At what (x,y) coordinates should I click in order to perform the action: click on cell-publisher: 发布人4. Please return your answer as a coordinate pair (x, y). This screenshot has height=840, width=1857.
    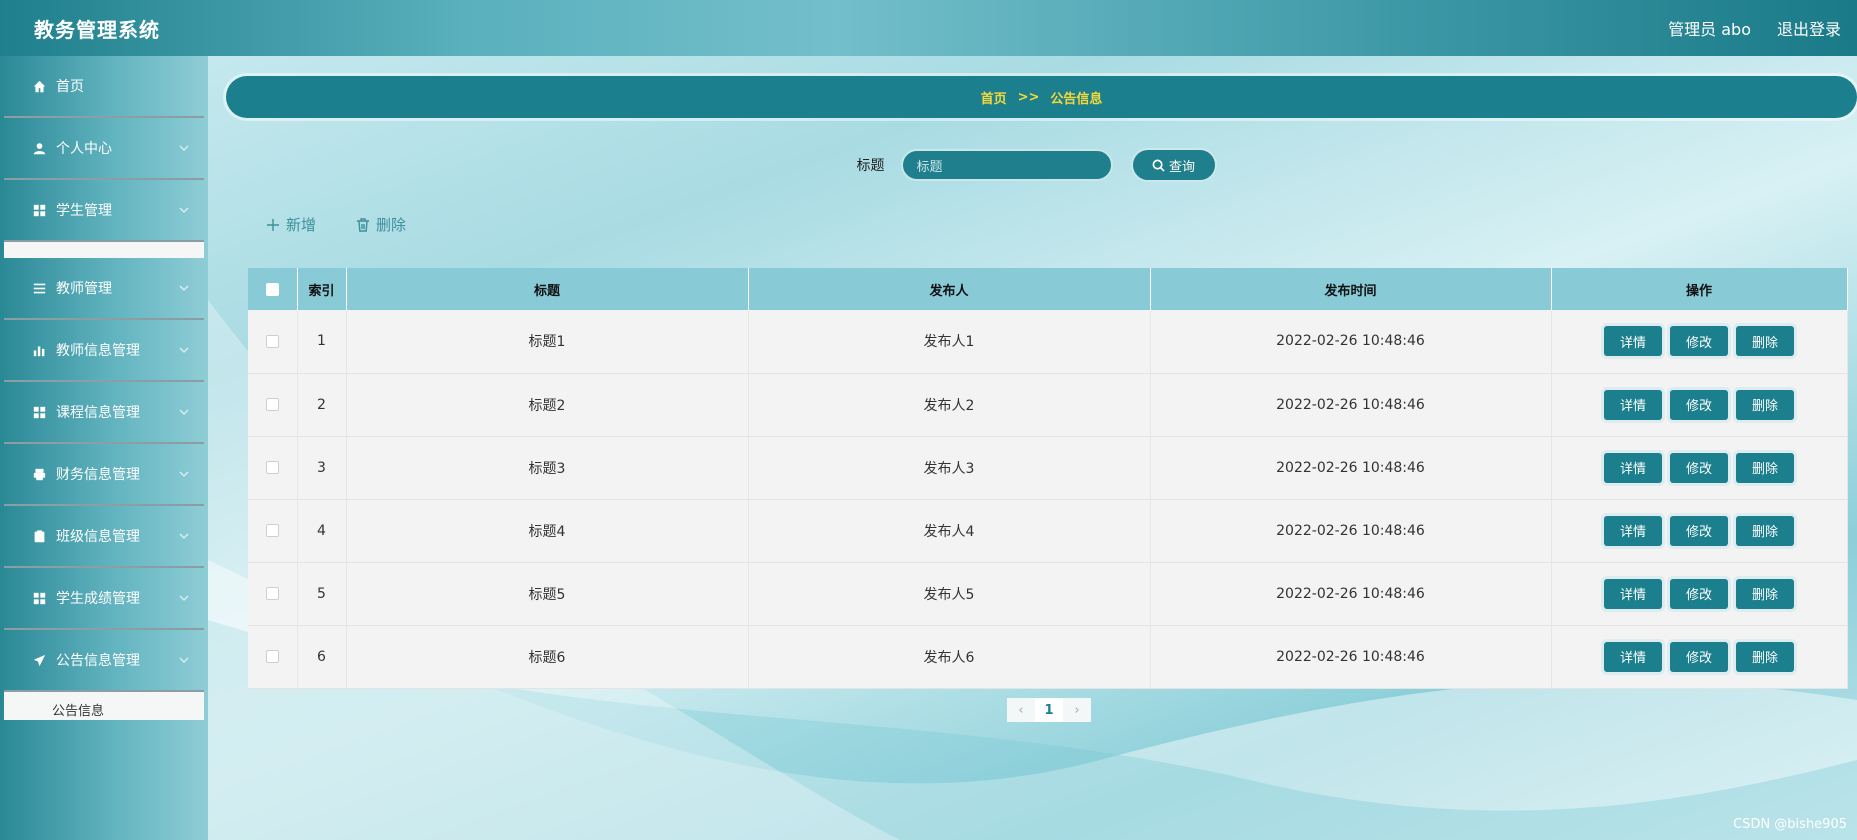
    Looking at the image, I should click on (949, 530).